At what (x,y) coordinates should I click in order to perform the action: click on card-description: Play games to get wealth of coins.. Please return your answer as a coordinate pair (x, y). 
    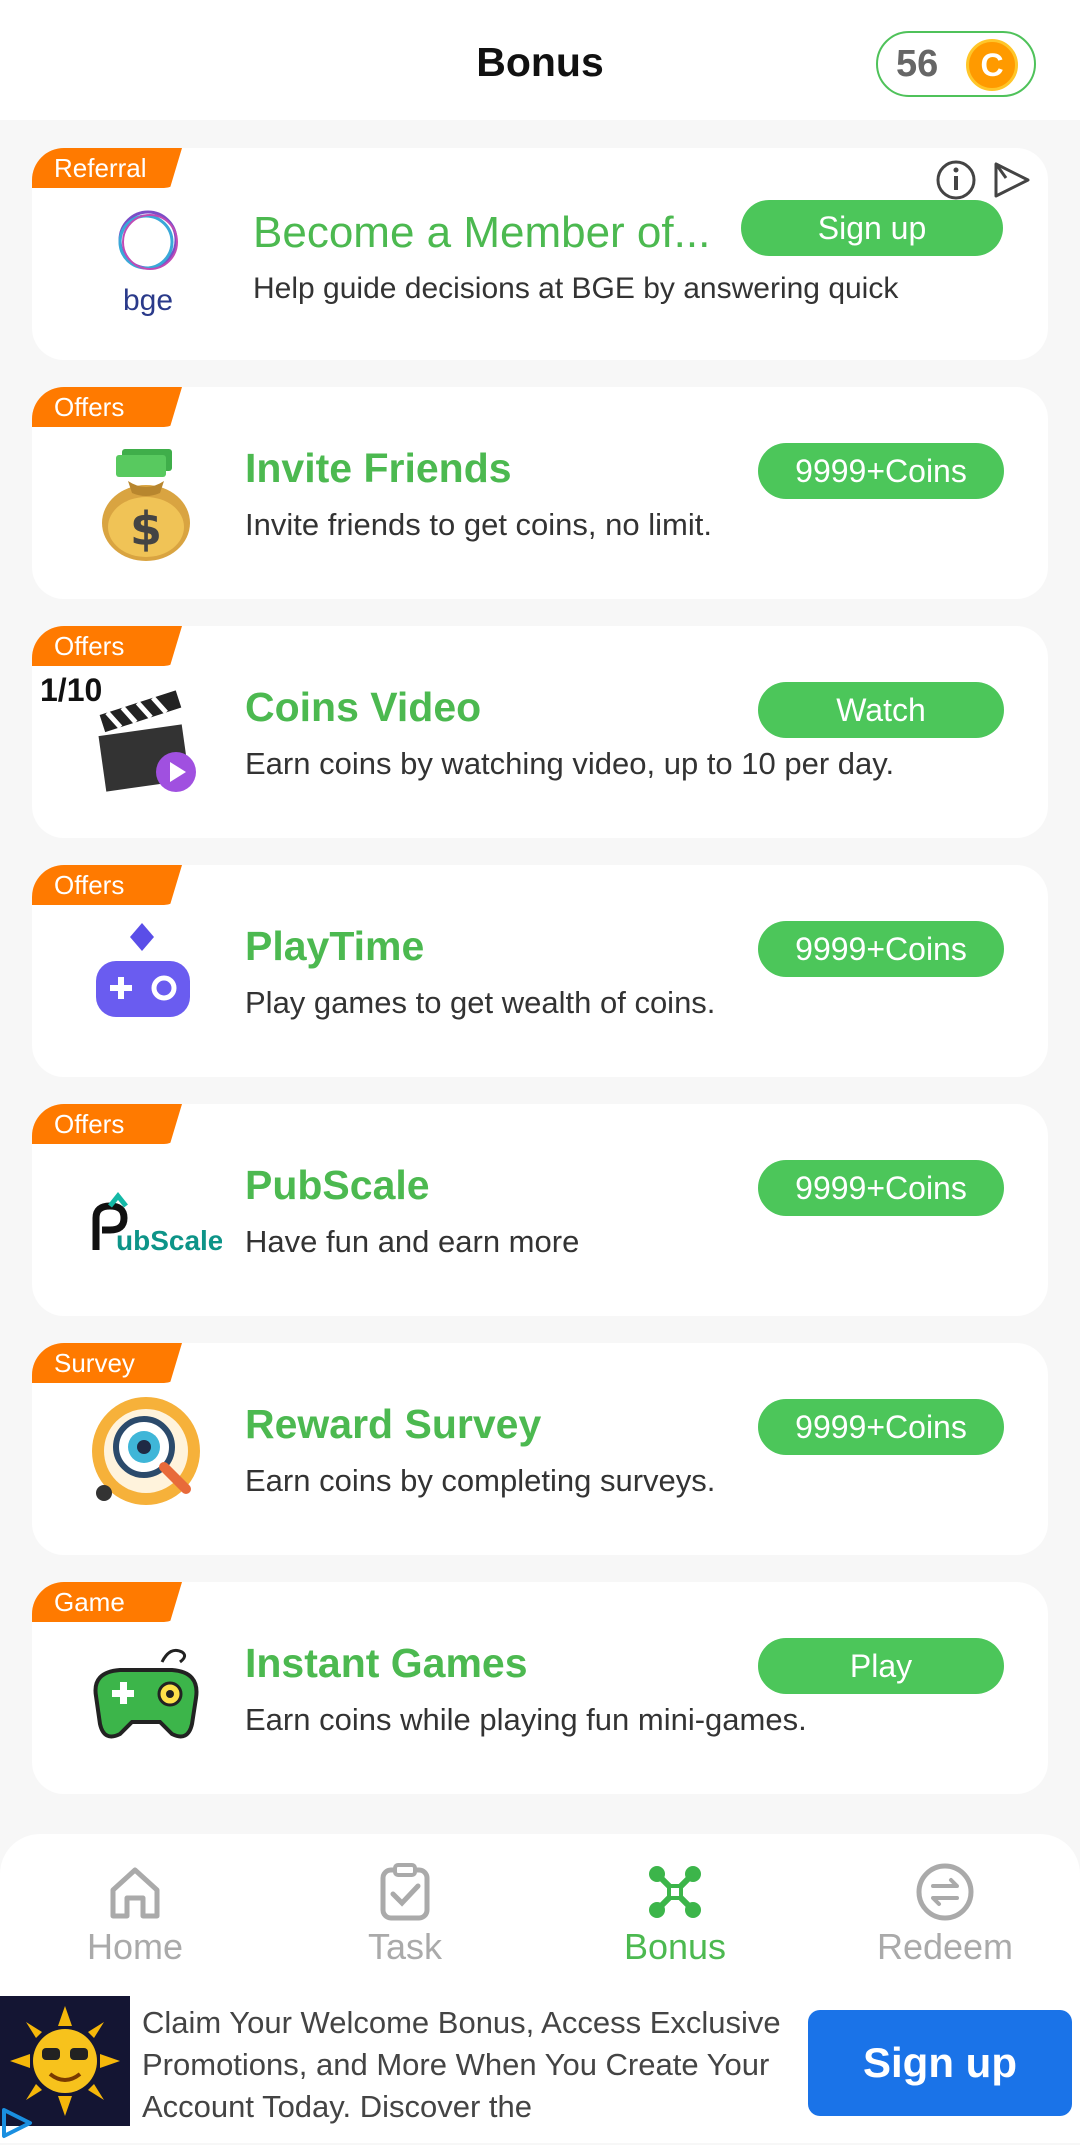
    Looking at the image, I should click on (480, 1002).